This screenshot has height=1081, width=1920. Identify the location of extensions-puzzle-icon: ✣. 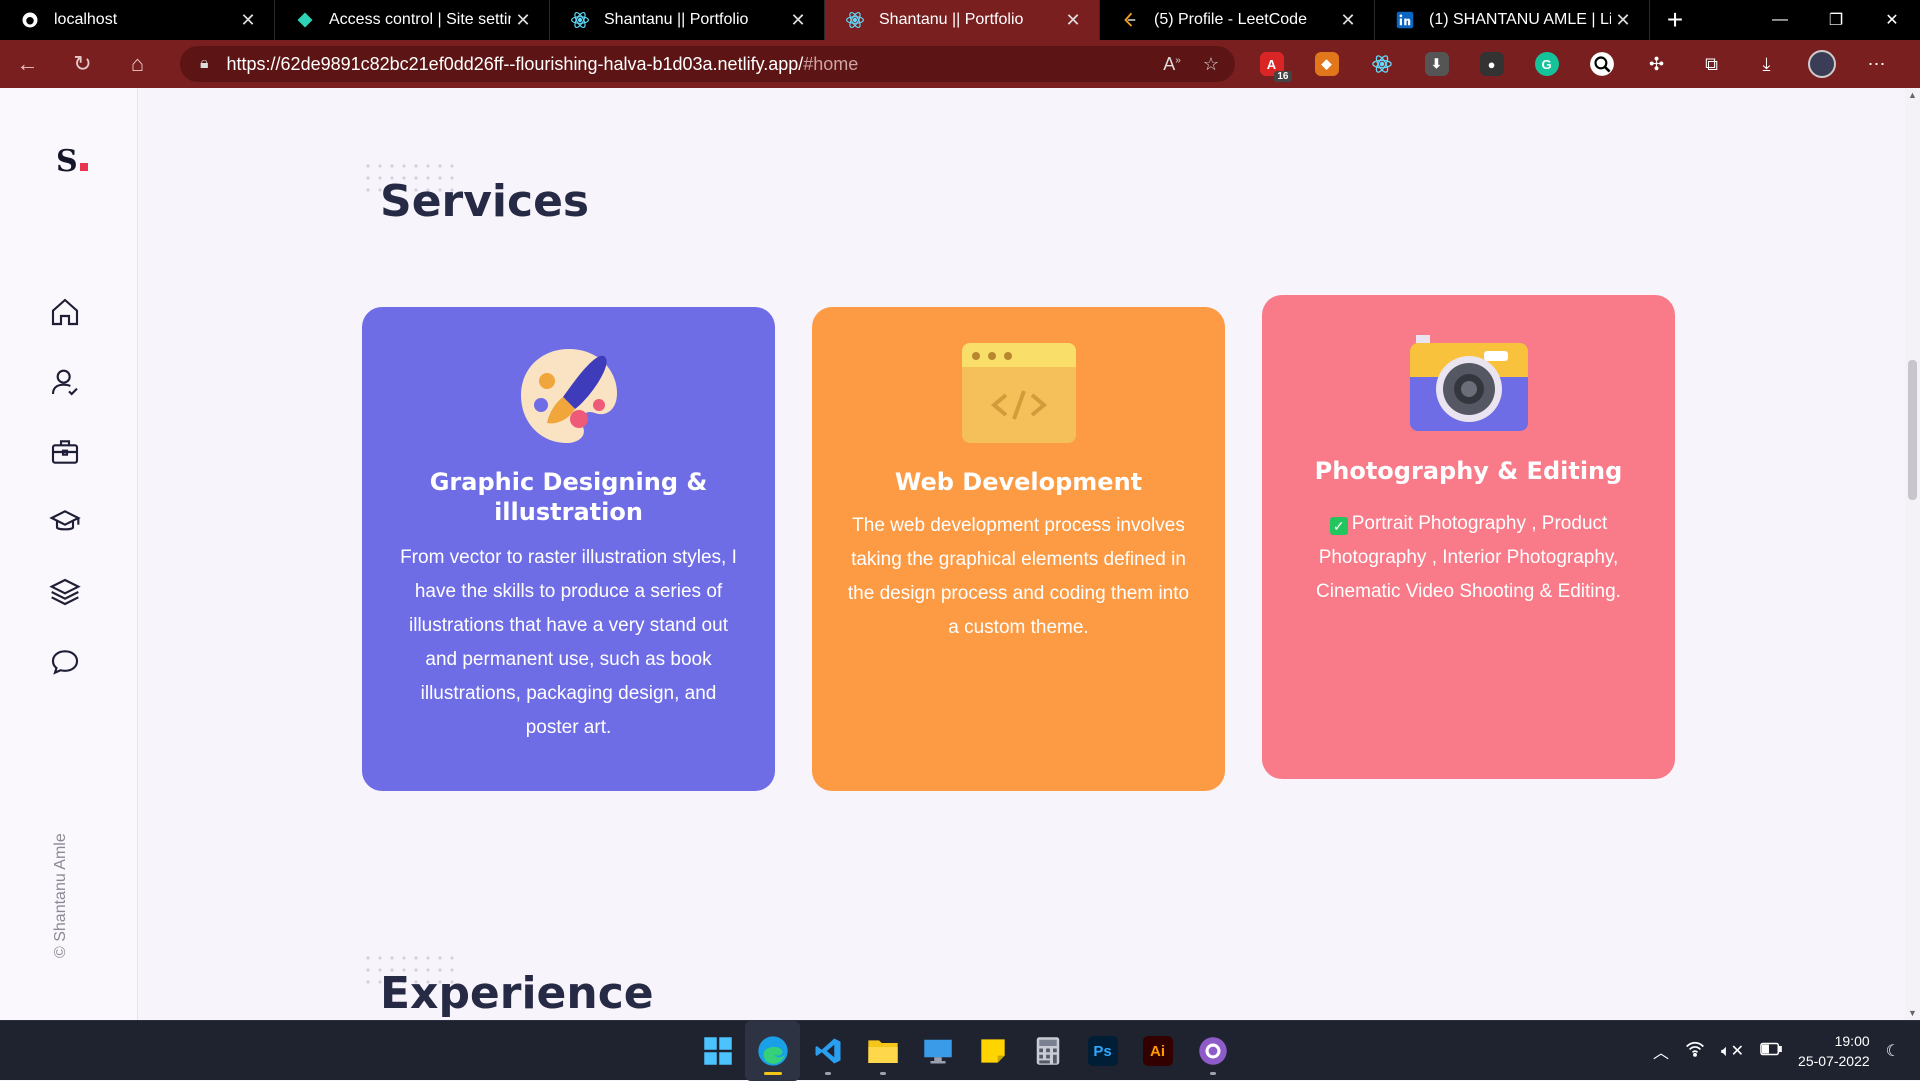
(1656, 64).